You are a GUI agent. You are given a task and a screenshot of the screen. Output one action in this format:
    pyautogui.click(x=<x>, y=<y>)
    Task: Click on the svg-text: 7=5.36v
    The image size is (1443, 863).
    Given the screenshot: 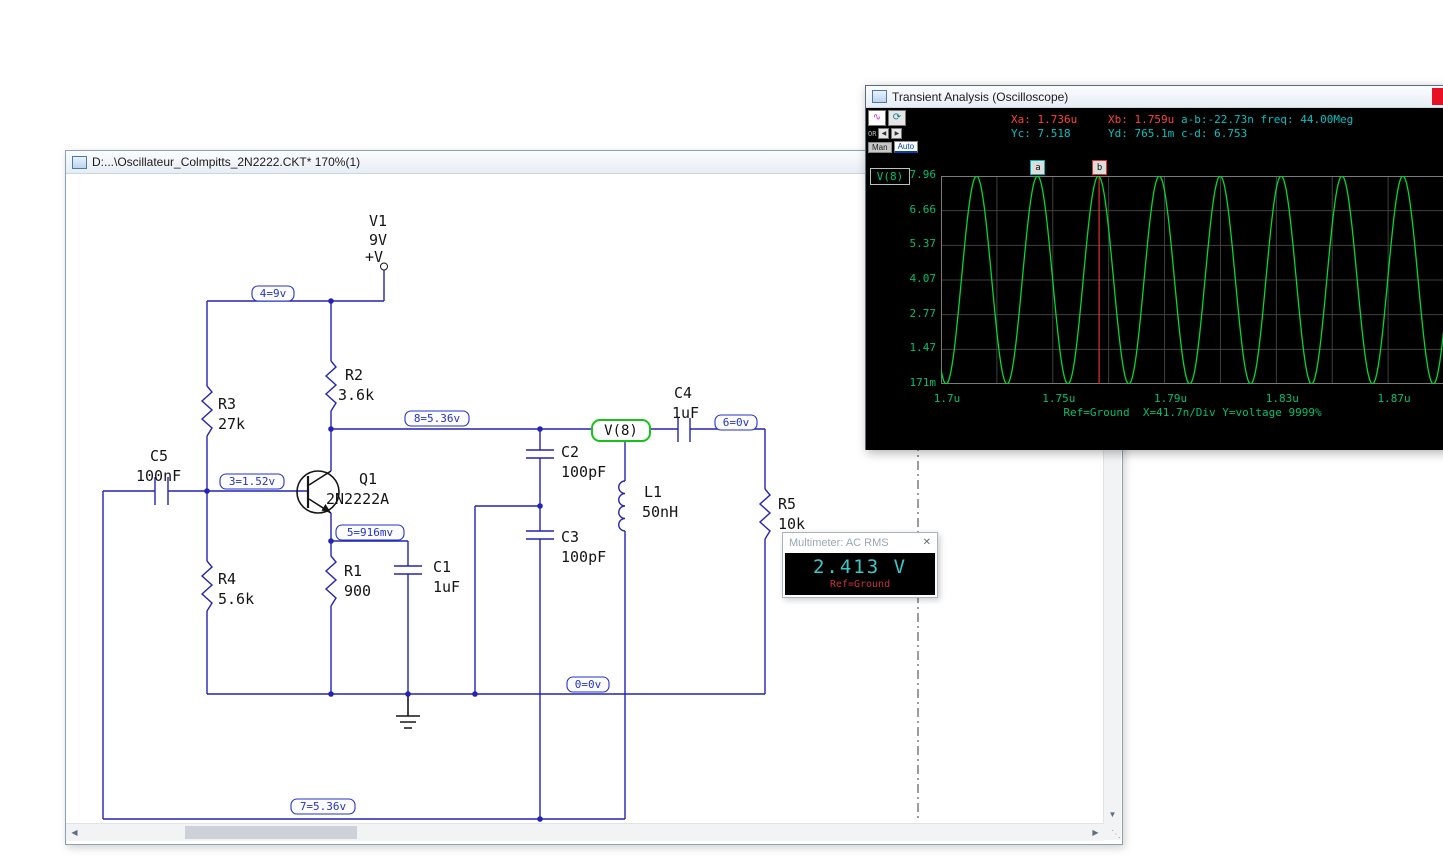 What is the action you would take?
    pyautogui.click(x=323, y=806)
    